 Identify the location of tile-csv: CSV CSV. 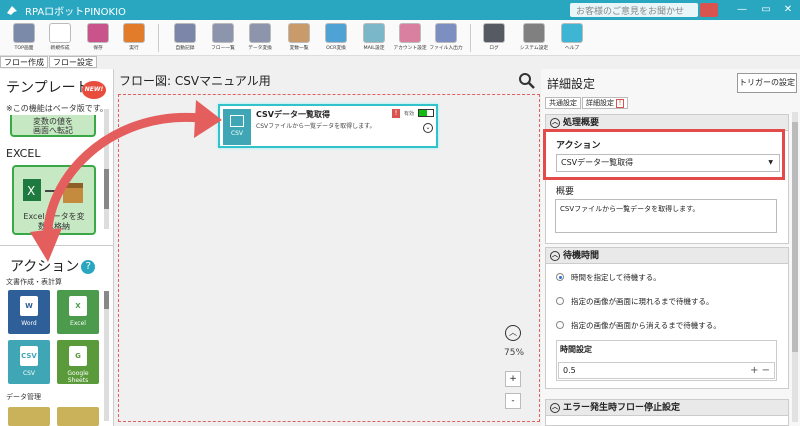
(29, 362).